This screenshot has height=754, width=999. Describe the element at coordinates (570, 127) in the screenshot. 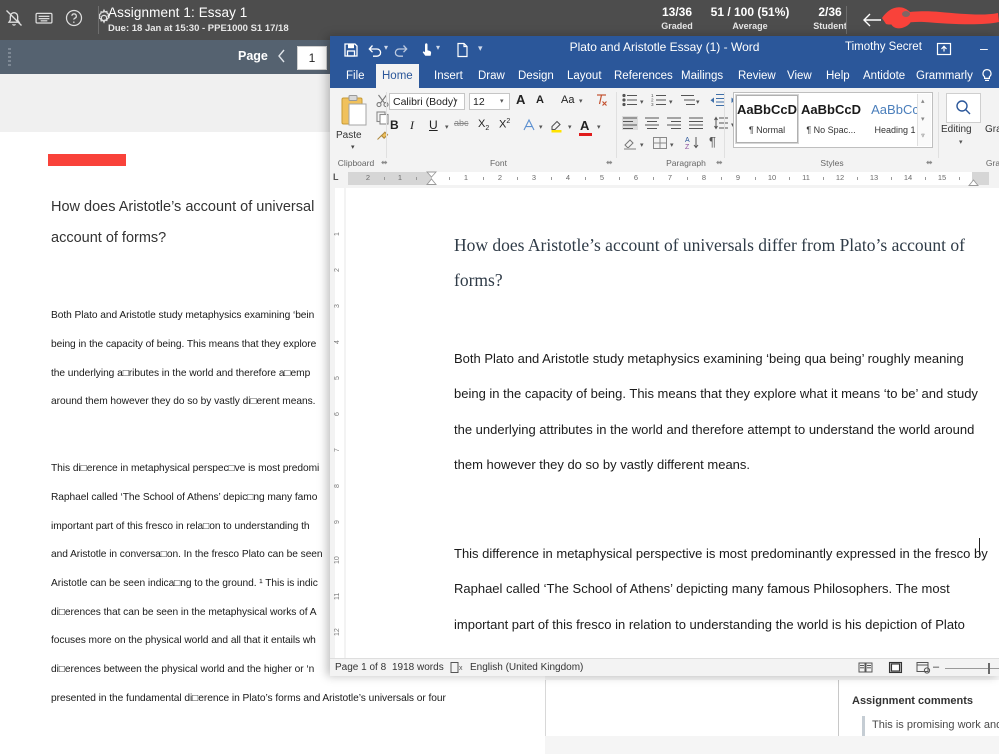

I see `highlight-arrow: ▾` at that location.